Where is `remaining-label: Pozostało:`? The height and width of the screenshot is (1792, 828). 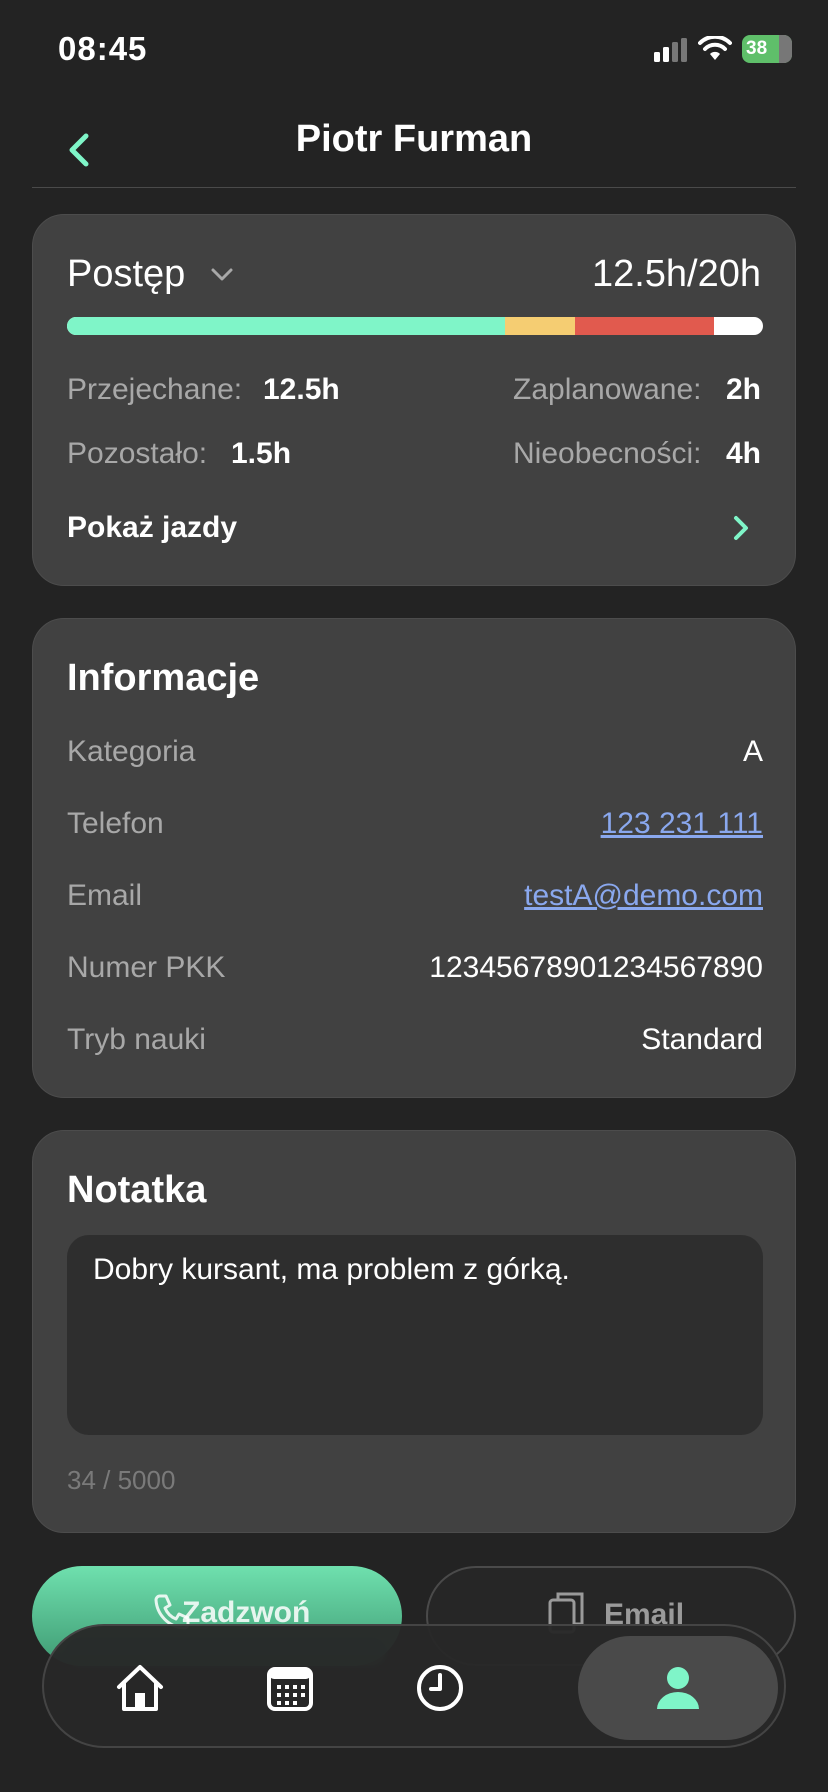
remaining-label: Pozostało: is located at coordinates (137, 453).